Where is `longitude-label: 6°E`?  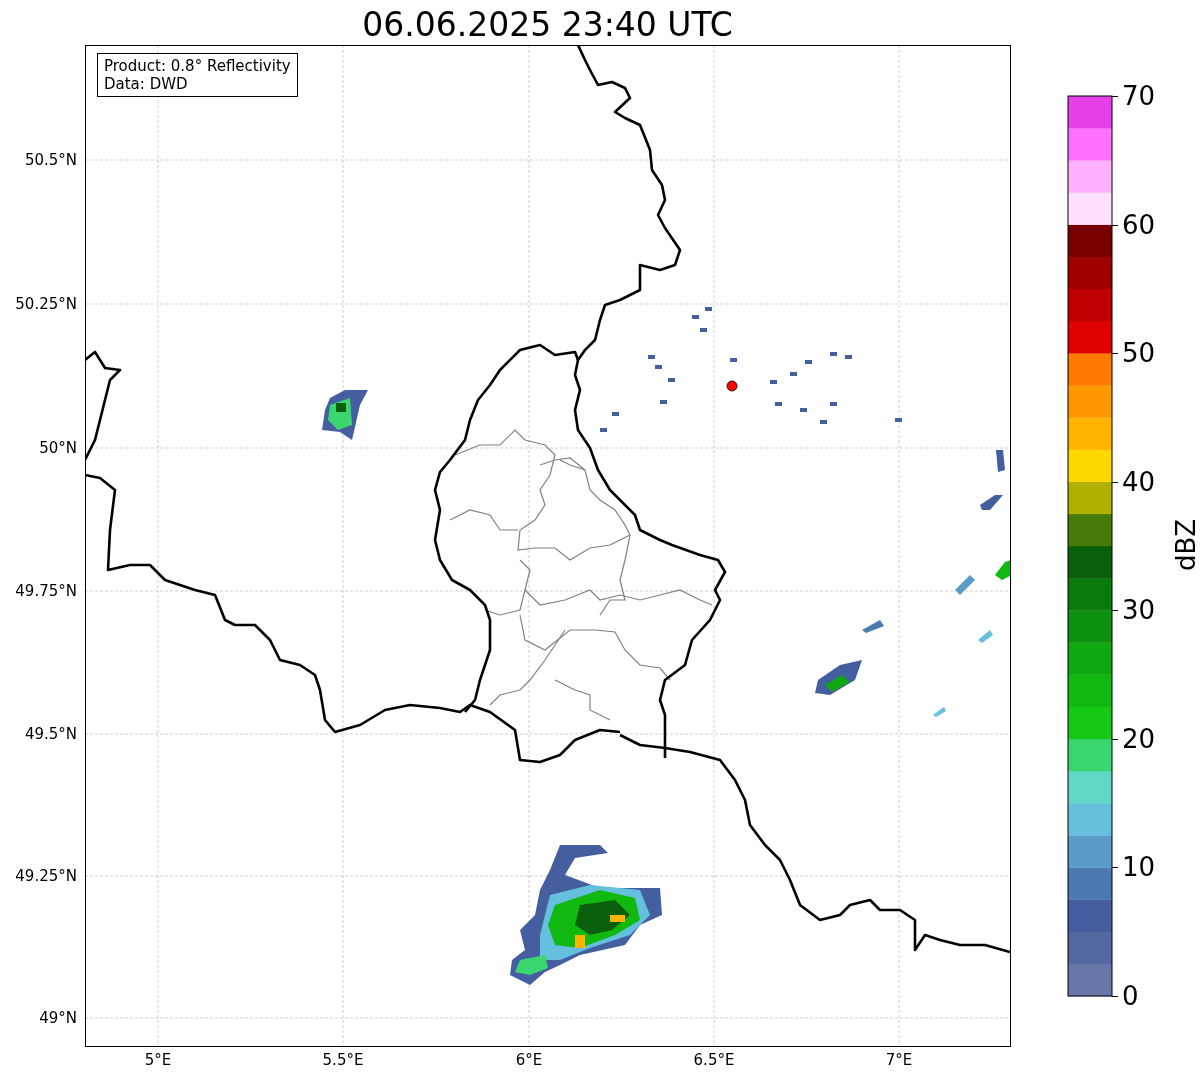
longitude-label: 6°E is located at coordinates (529, 1060).